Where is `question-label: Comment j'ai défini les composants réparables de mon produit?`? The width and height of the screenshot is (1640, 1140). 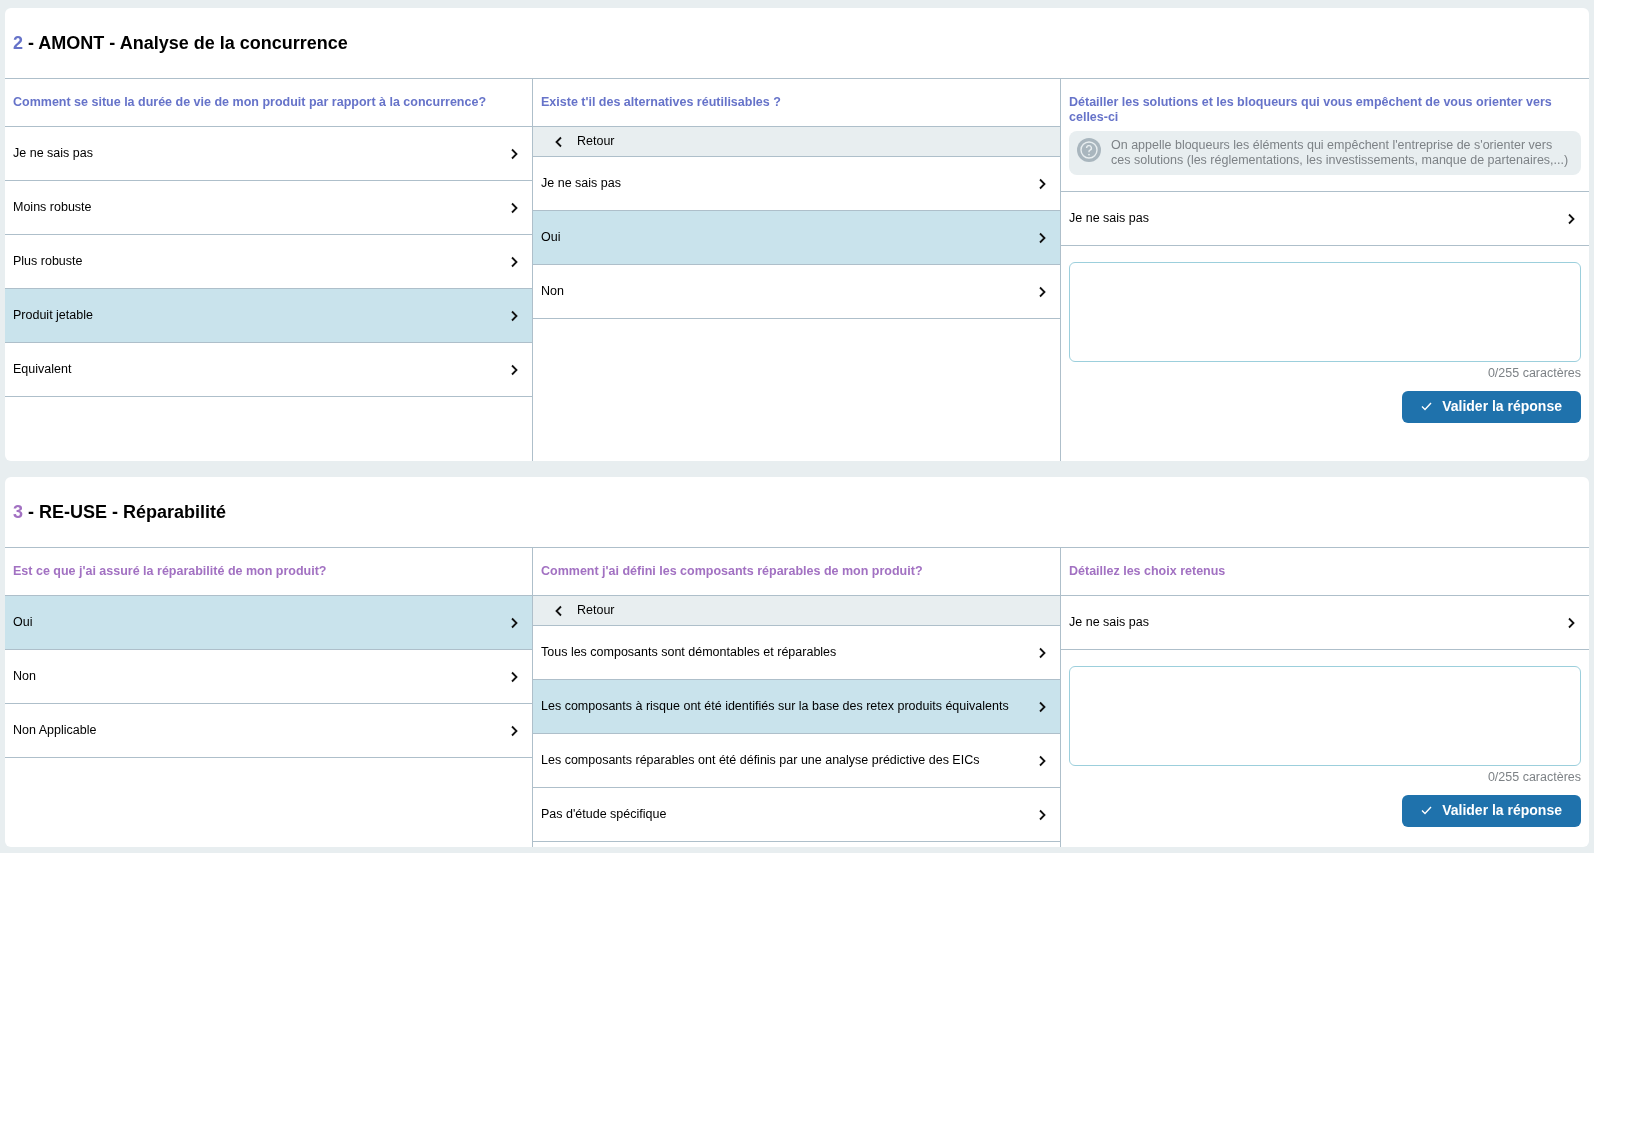 question-label: Comment j'ai défini les composants réparables de mon produit? is located at coordinates (732, 571).